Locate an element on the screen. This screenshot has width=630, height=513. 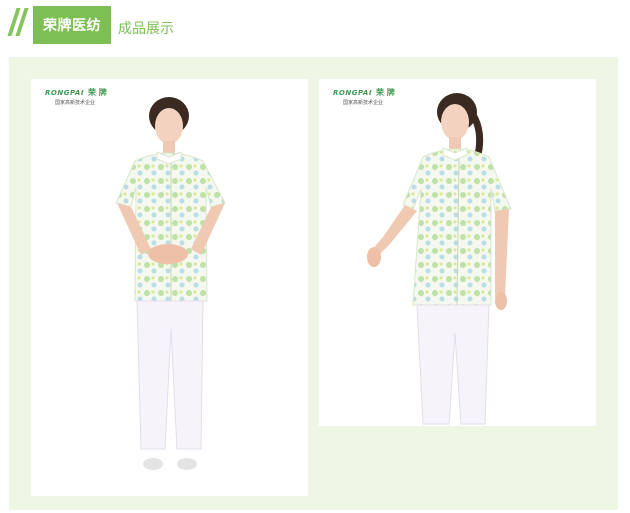
section-subtitle: 成品展示 is located at coordinates (146, 29).